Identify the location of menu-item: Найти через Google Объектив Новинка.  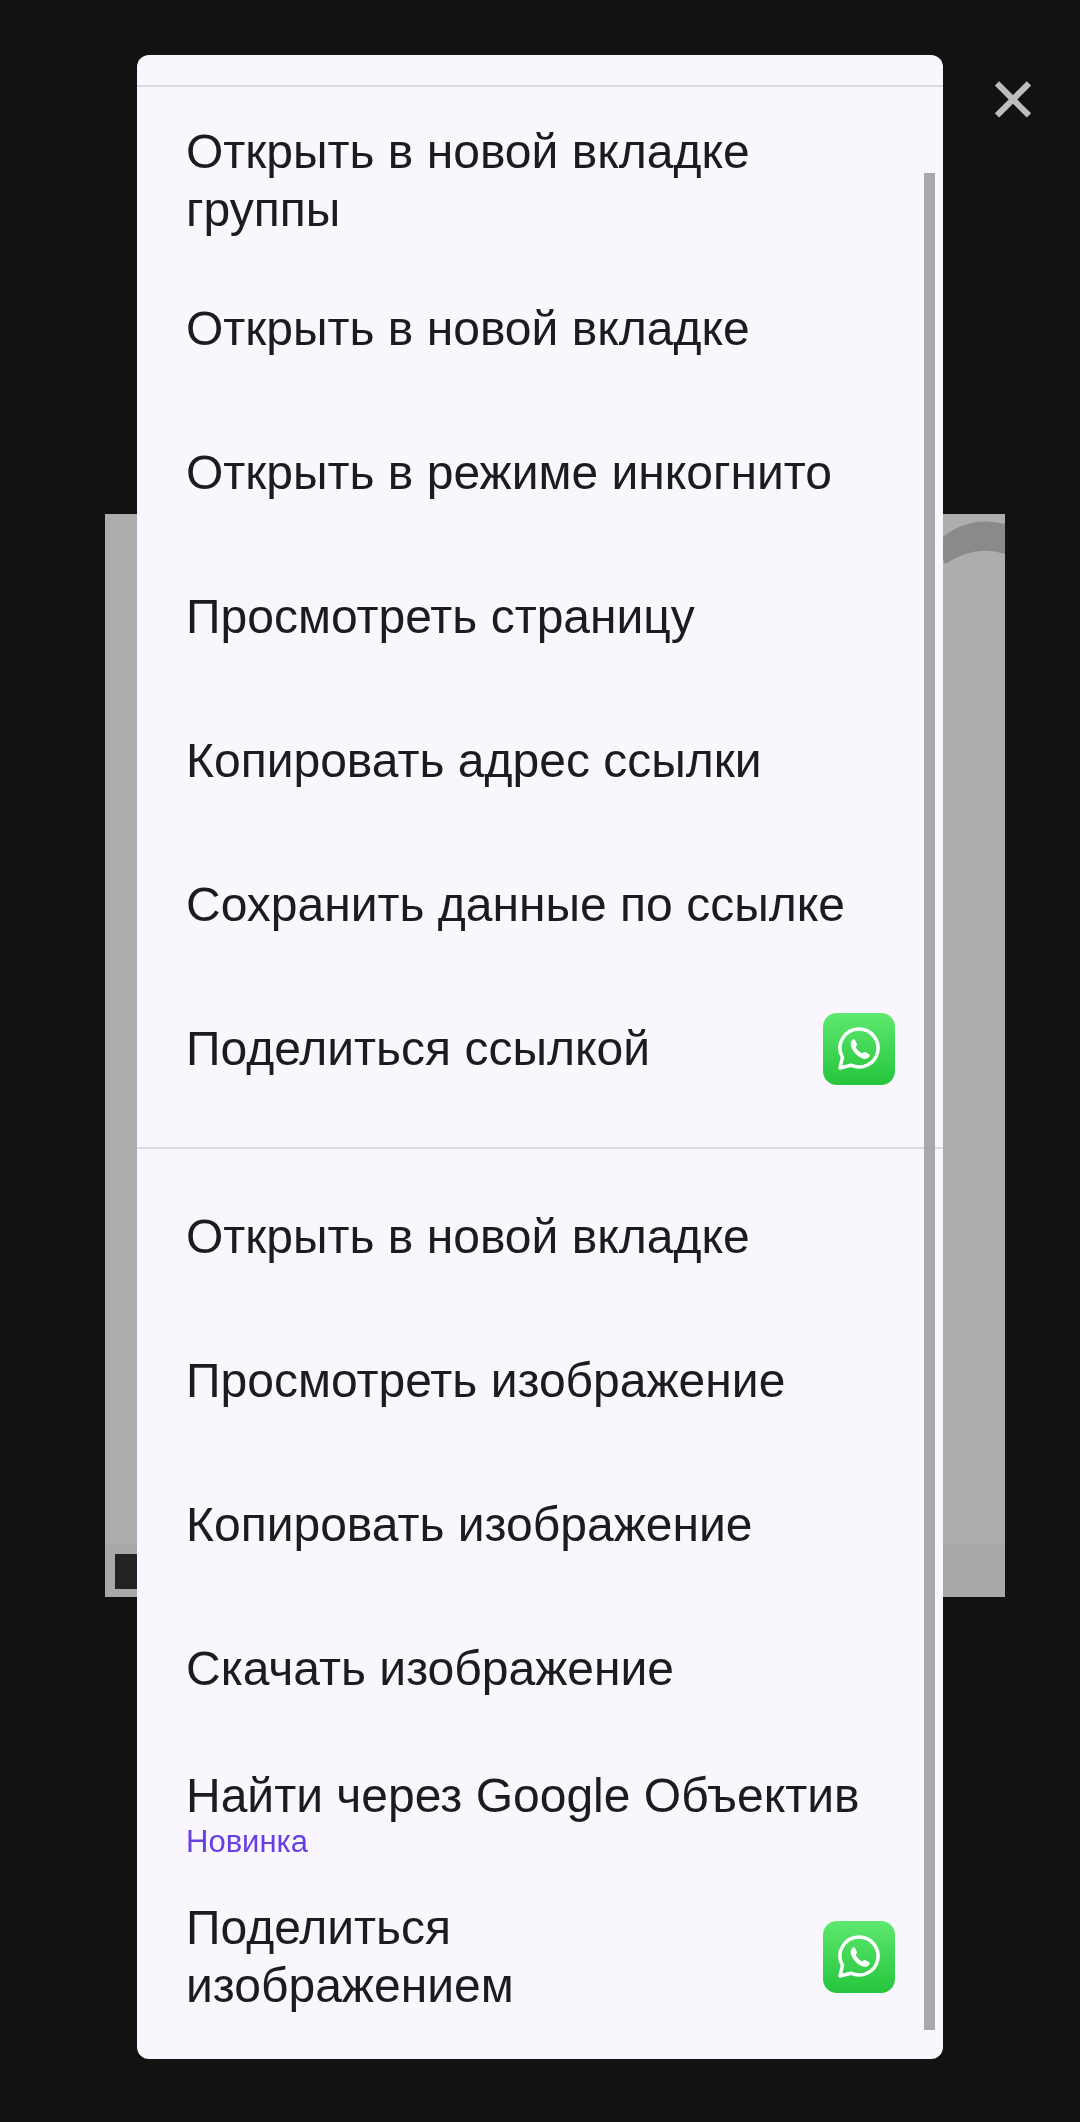
(540, 1813).